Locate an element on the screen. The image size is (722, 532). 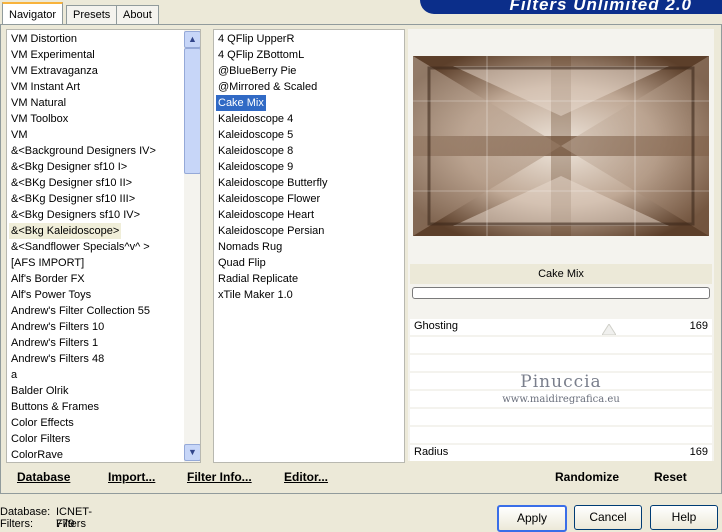
status-filters-value: 779 is located at coordinates (65, 524).